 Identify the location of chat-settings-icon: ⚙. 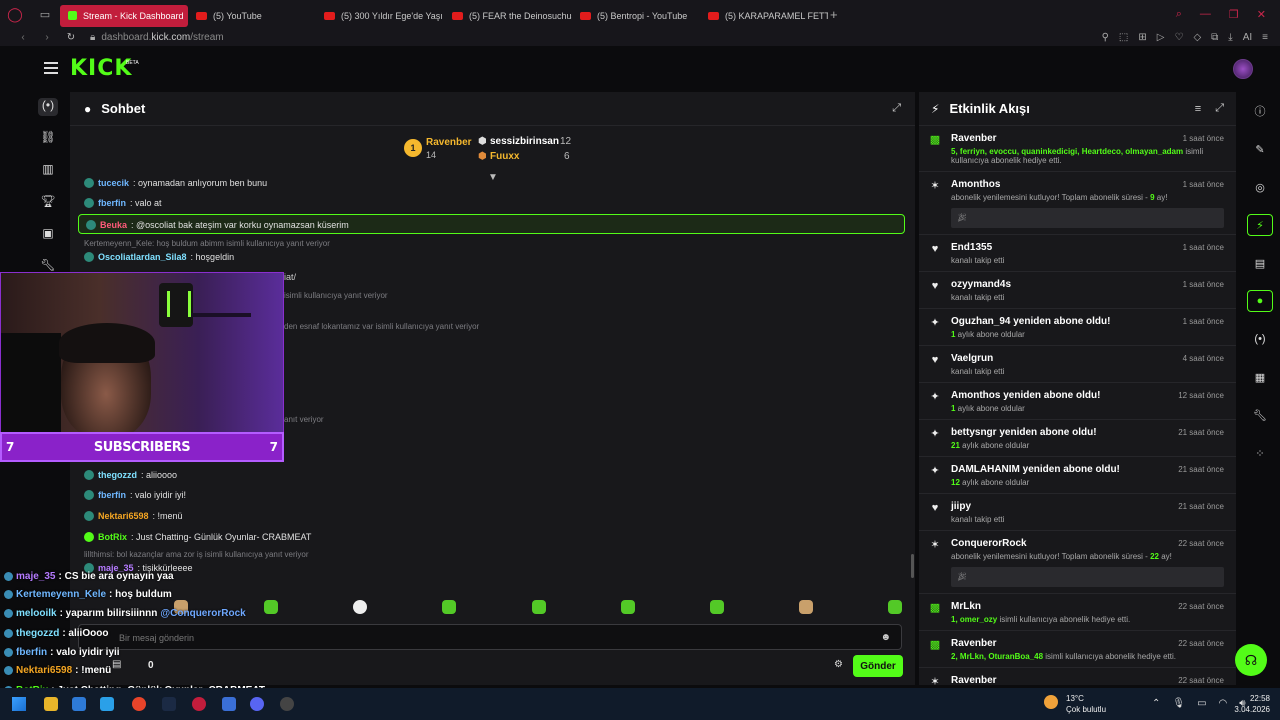
(838, 664).